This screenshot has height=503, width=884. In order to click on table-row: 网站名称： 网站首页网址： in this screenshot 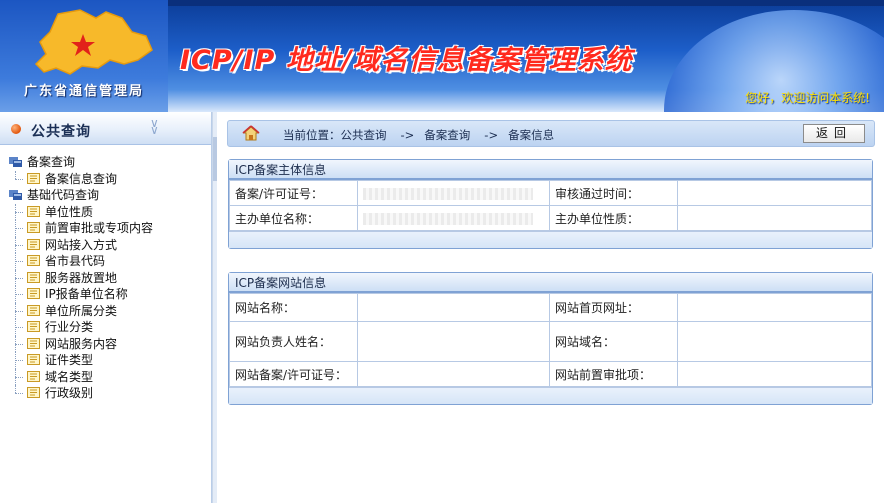, I will do `click(550, 307)`.